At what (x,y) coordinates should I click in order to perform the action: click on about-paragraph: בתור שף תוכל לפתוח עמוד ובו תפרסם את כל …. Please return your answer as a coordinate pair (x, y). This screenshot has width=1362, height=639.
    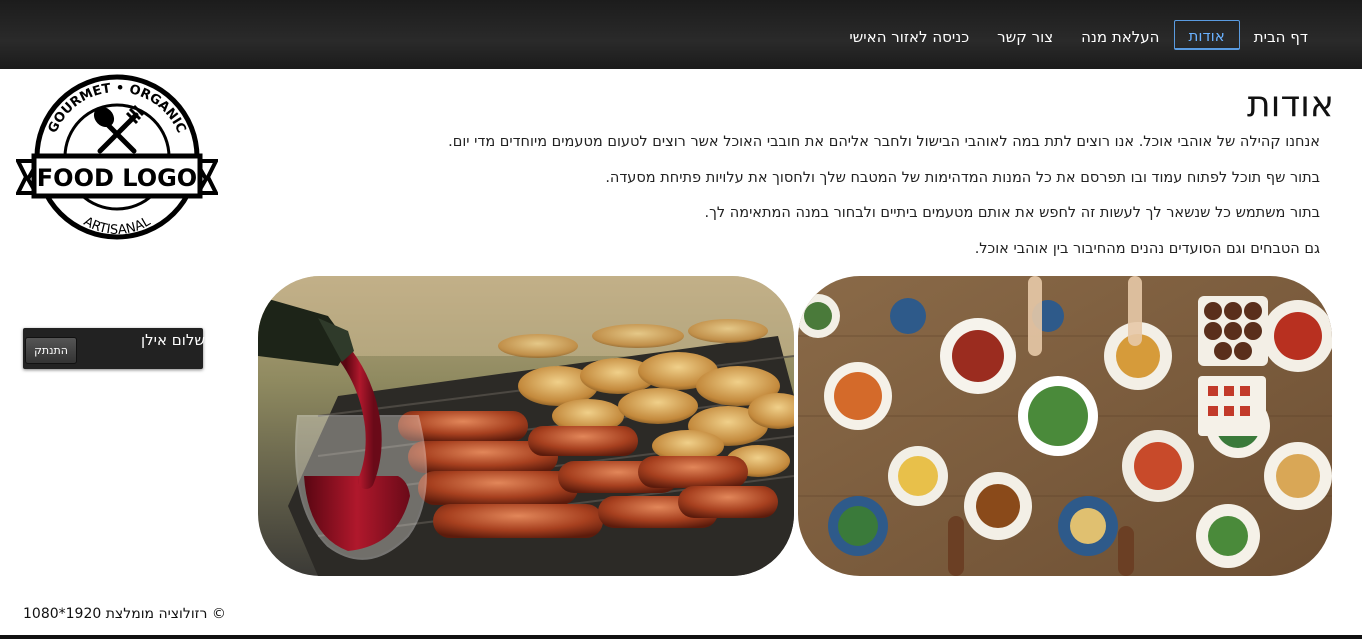
    Looking at the image, I should click on (962, 177).